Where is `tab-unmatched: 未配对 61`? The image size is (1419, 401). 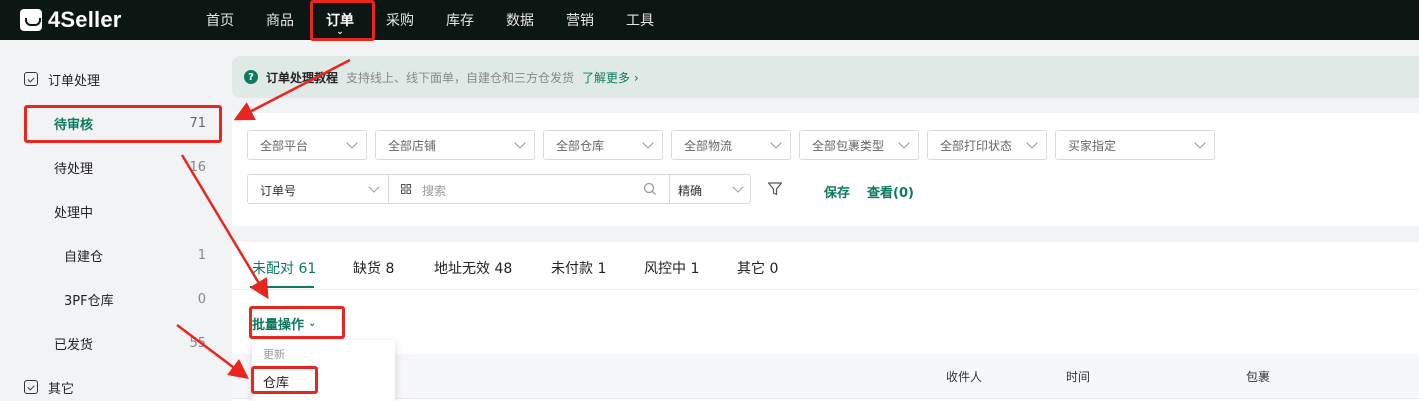
tab-unmatched: 未配对 61 is located at coordinates (284, 268).